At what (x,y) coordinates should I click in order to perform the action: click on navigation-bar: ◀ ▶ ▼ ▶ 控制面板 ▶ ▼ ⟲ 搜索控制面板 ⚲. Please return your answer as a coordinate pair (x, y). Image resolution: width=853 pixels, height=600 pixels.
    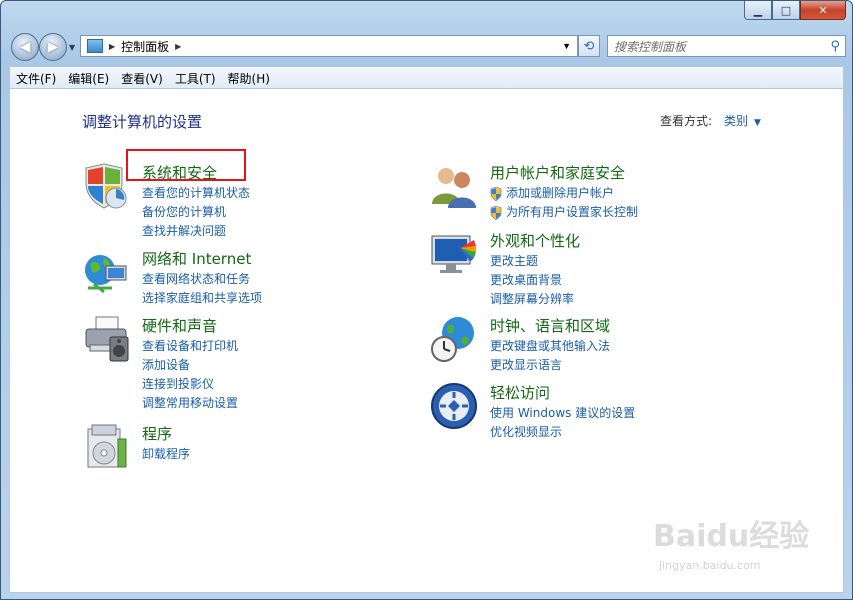
    Looking at the image, I should click on (427, 47).